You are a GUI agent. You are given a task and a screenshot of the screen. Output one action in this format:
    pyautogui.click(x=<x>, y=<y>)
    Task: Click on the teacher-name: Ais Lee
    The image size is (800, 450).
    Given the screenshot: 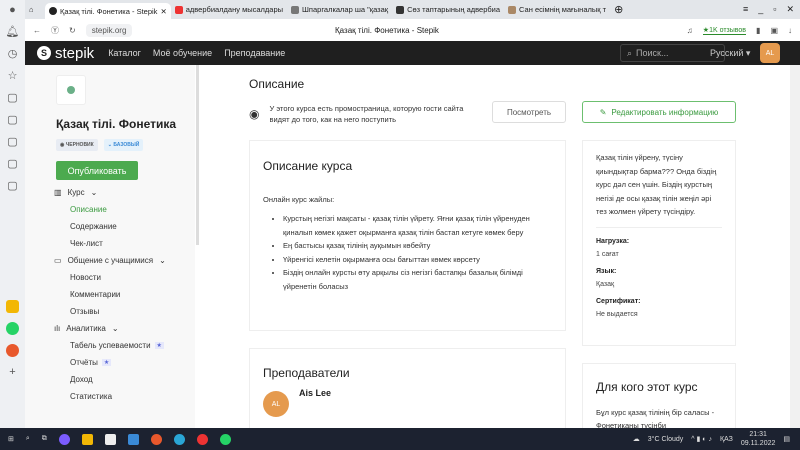 What is the action you would take?
    pyautogui.click(x=315, y=402)
    